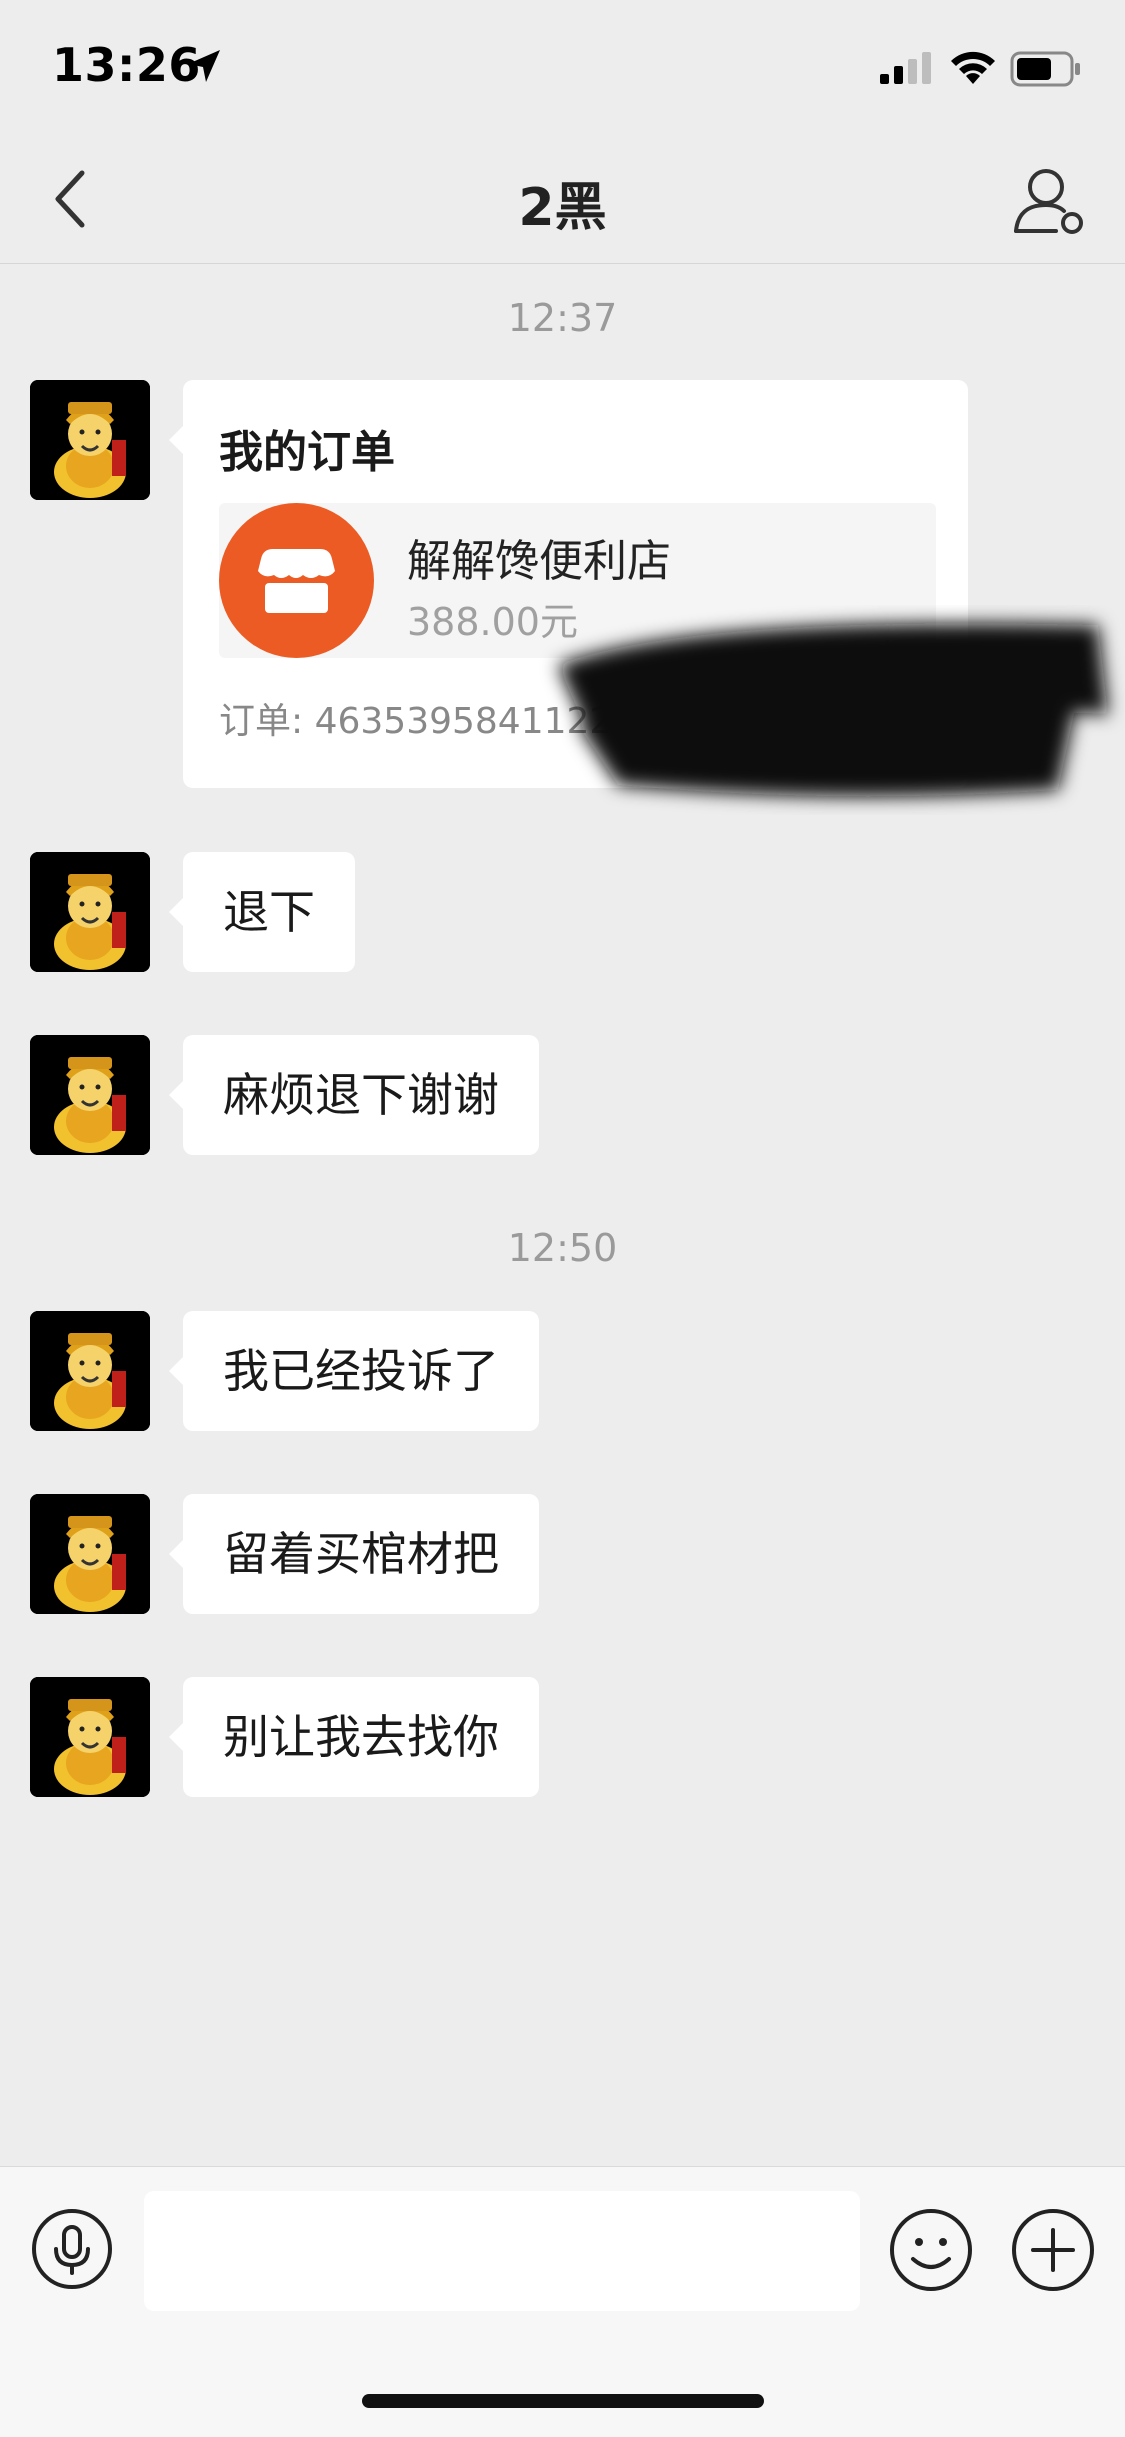 Image resolution: width=1125 pixels, height=2437 pixels. I want to click on timestamp: 12:37, so click(562, 318).